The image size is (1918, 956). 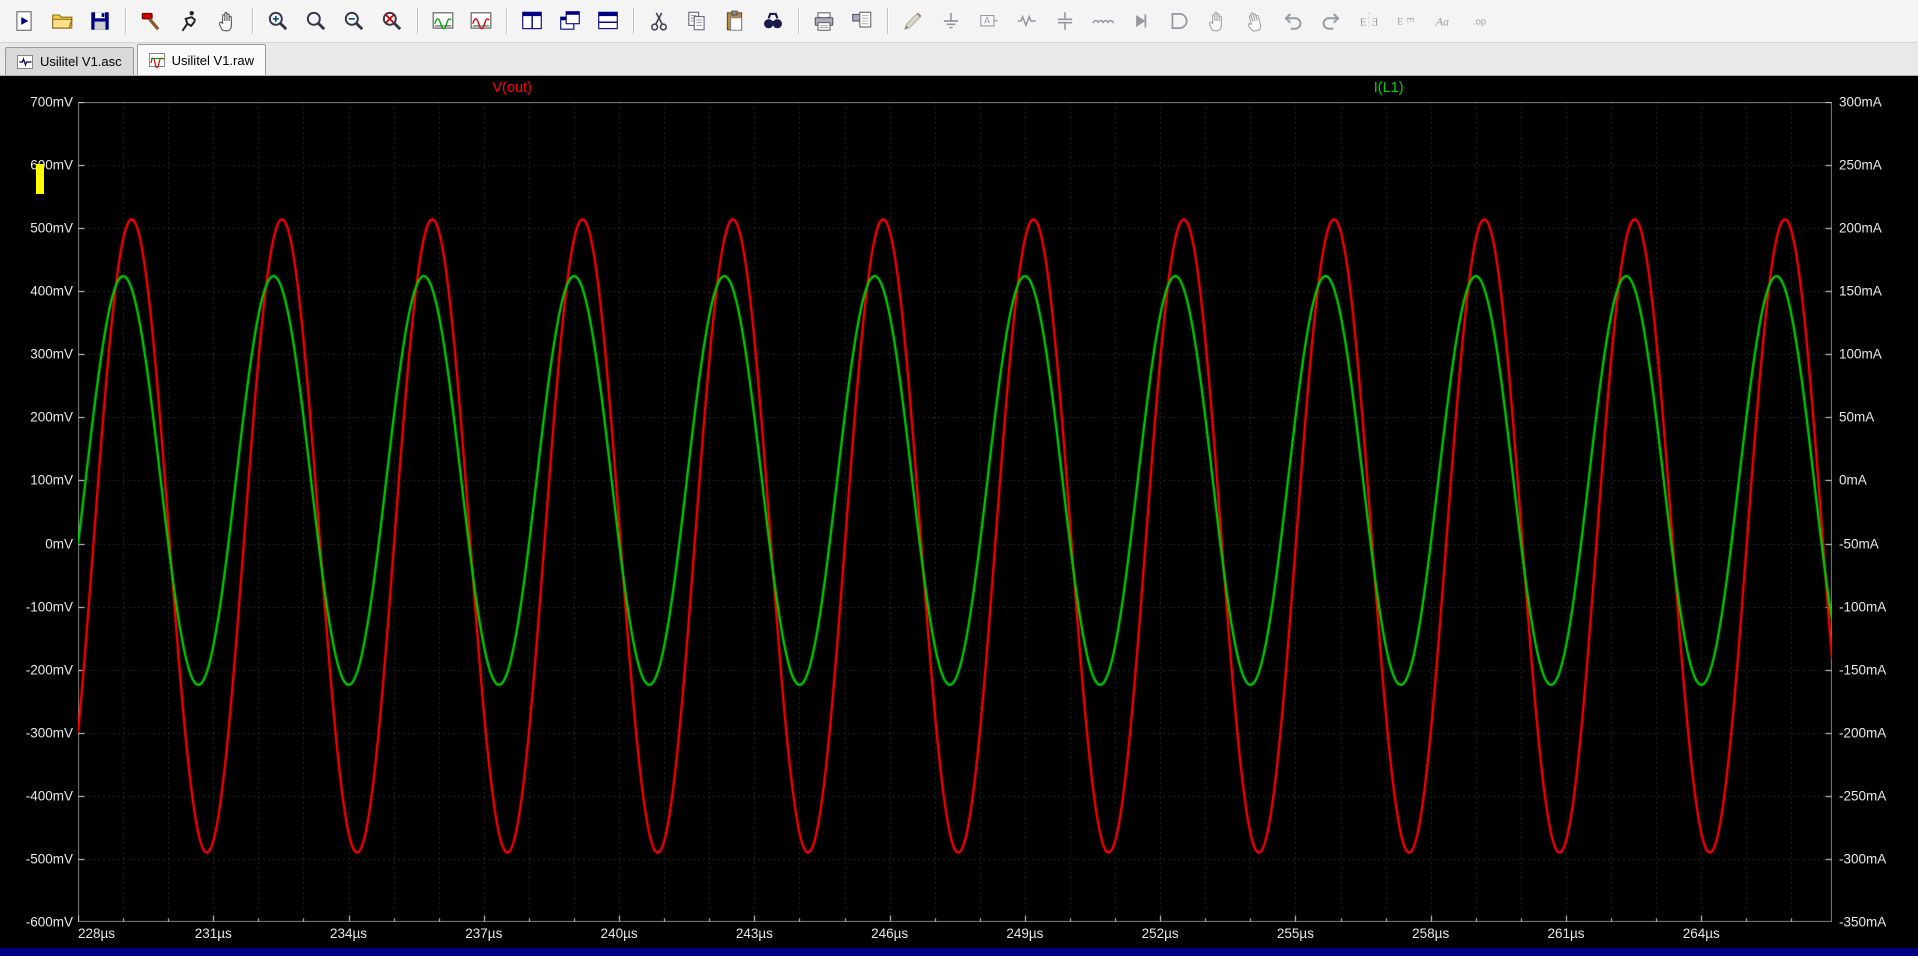 I want to click on y-left-tick-label: 500mV, so click(x=51, y=228).